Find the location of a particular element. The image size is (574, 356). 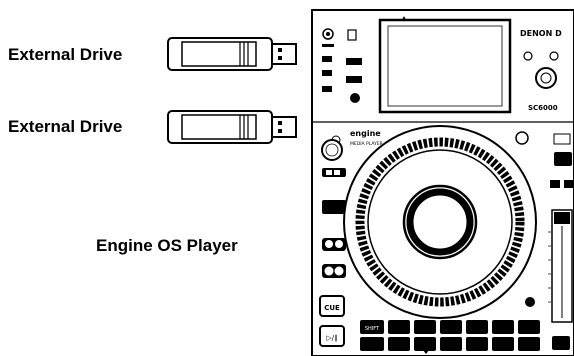

engine-sub-label: MEDIA PLAYER is located at coordinates (366, 144).